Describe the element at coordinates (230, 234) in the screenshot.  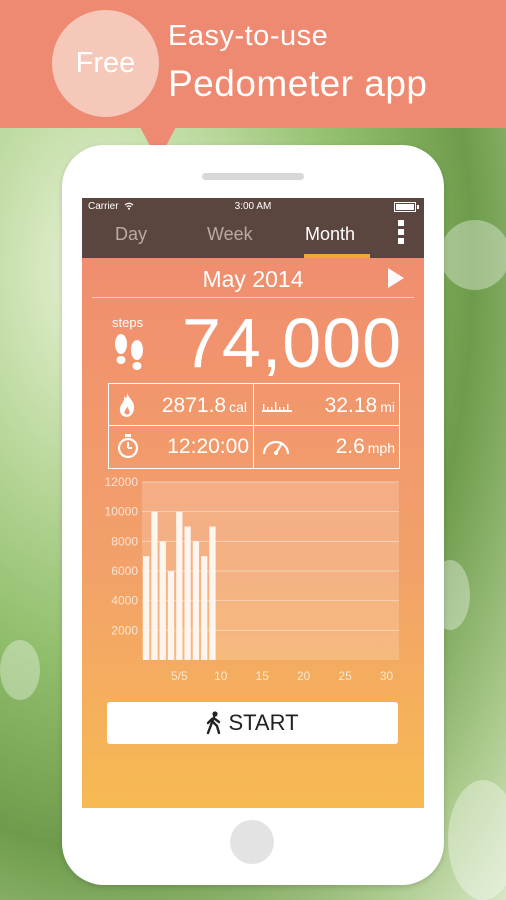
I see `tab-week: Week` at that location.